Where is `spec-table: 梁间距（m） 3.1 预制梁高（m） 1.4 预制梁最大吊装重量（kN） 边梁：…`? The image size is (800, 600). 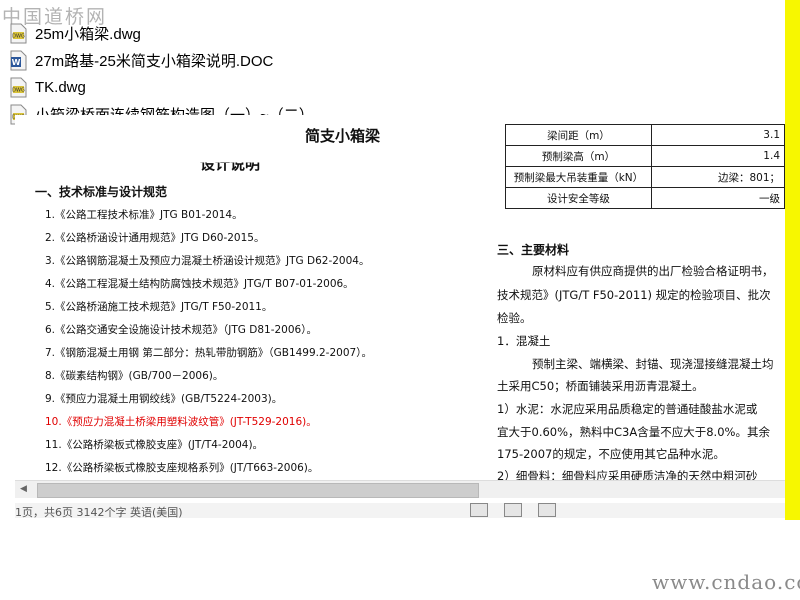
spec-table: 梁间距（m） 3.1 预制梁高（m） 1.4 预制梁最大吊装重量（kN） 边梁：… is located at coordinates (645, 166).